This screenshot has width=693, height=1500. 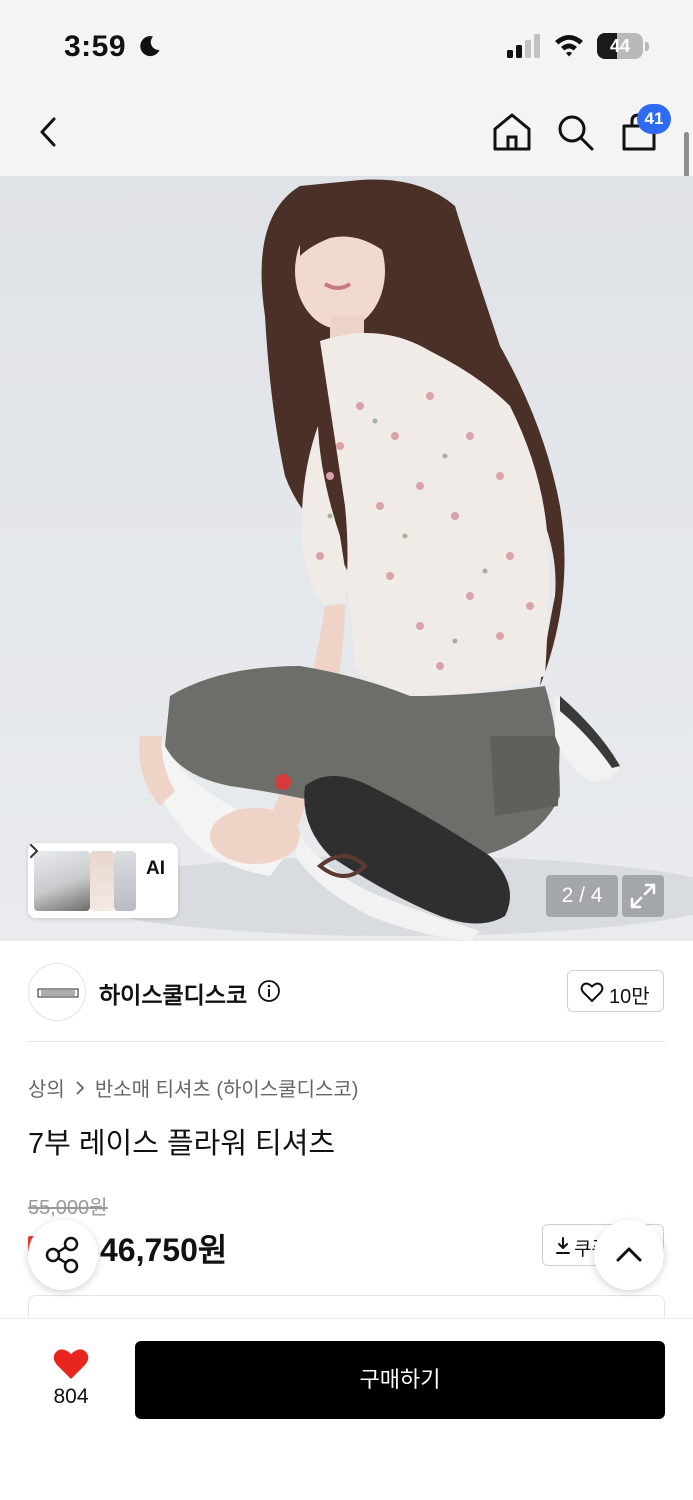 What do you see at coordinates (71, 1396) in the screenshot?
I see `wishlist-count: 804` at bounding box center [71, 1396].